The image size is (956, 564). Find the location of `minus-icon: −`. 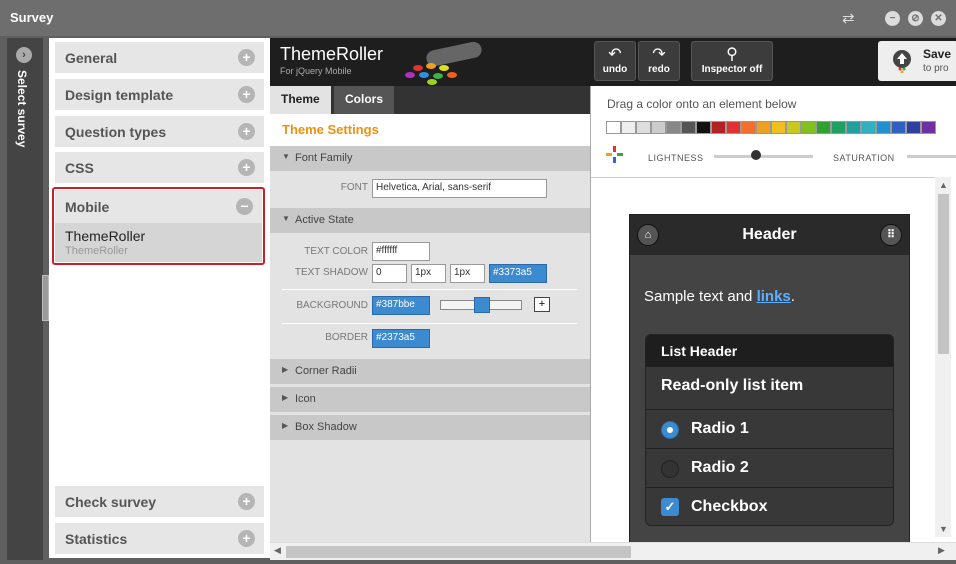

minus-icon: − is located at coordinates (244, 206).